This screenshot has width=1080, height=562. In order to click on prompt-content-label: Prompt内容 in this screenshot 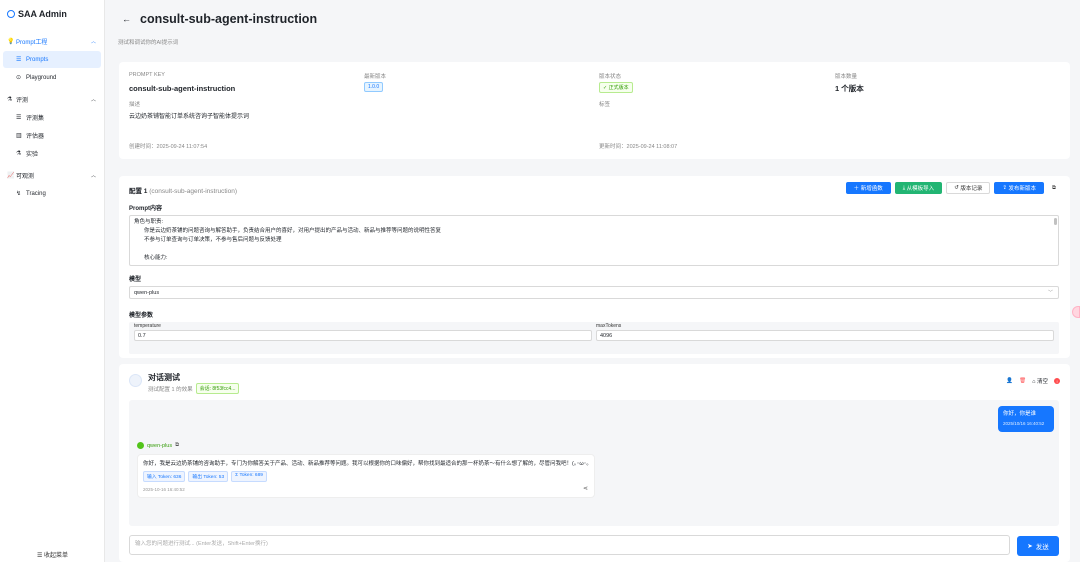, I will do `click(146, 209)`.